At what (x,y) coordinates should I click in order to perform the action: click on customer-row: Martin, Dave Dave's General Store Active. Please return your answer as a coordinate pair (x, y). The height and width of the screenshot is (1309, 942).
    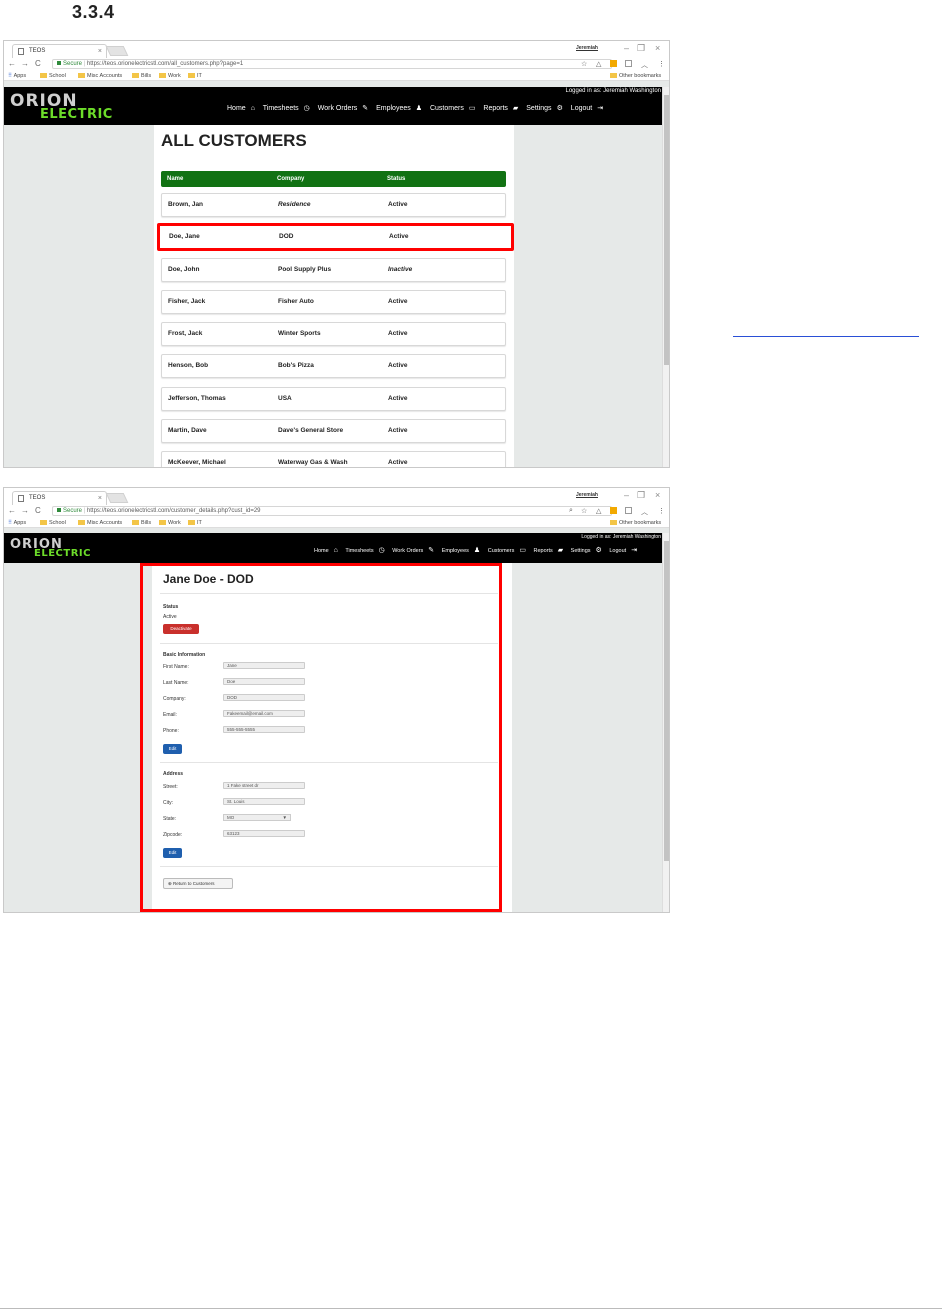
    Looking at the image, I should click on (333, 431).